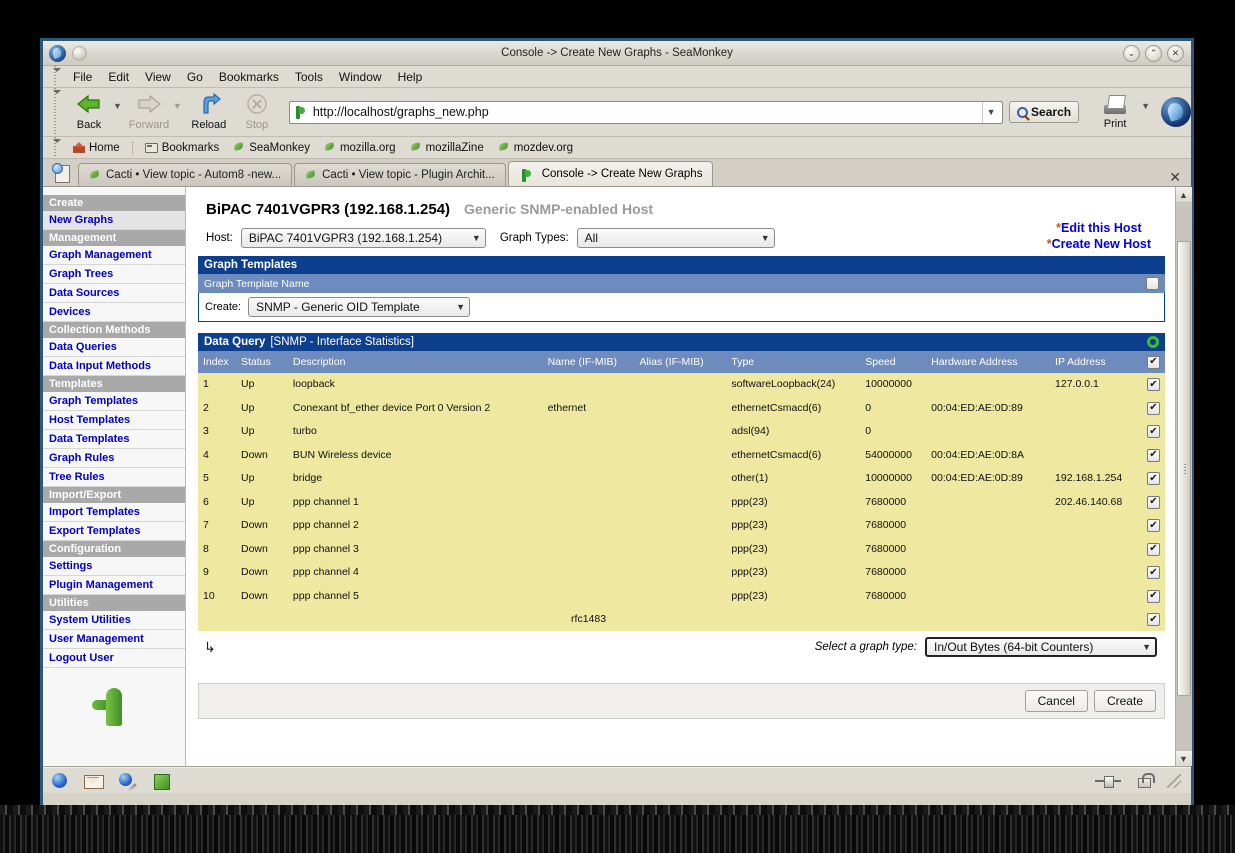  What do you see at coordinates (114, 439) in the screenshot?
I see `sidebar-item-data-templates: Data Templates` at bounding box center [114, 439].